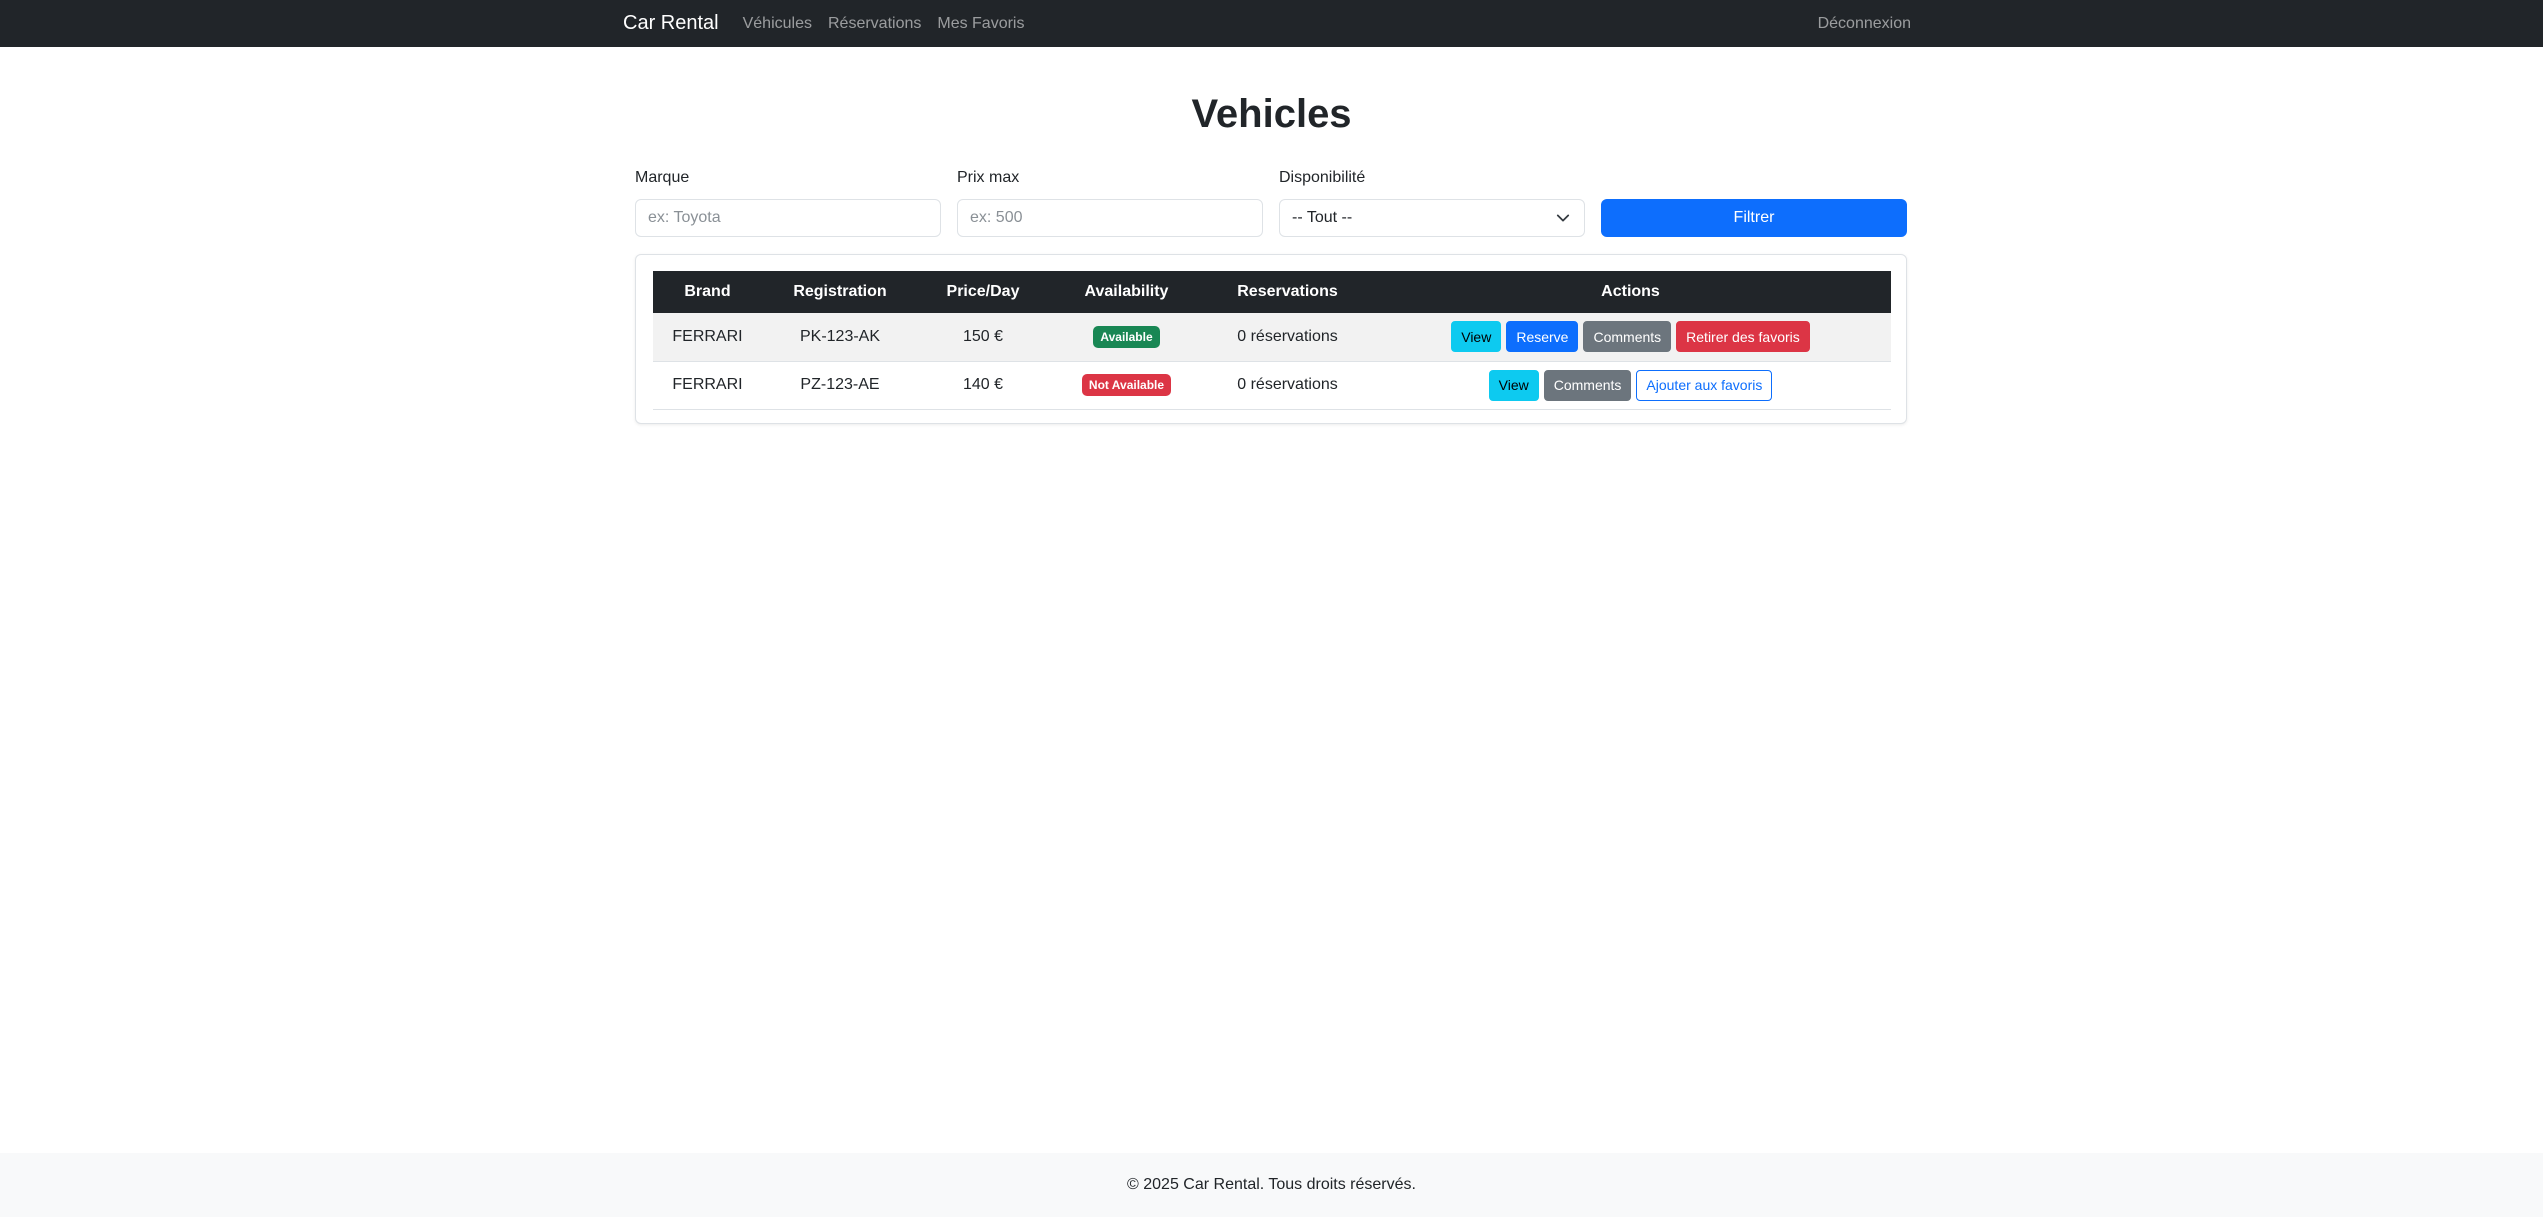 This screenshot has width=2543, height=1217. Describe the element at coordinates (707, 292) in the screenshot. I see `header-brand: Brand` at that location.